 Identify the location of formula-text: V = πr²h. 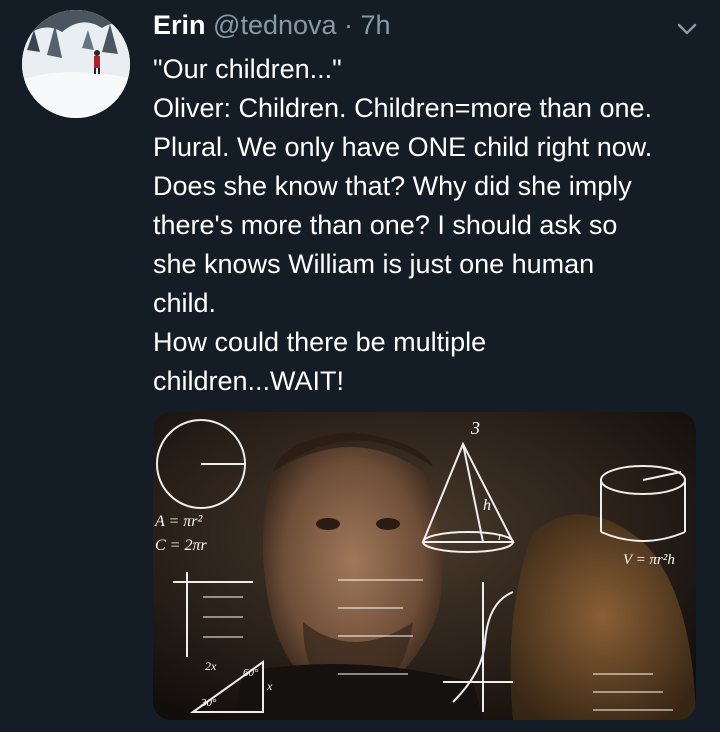
(649, 560).